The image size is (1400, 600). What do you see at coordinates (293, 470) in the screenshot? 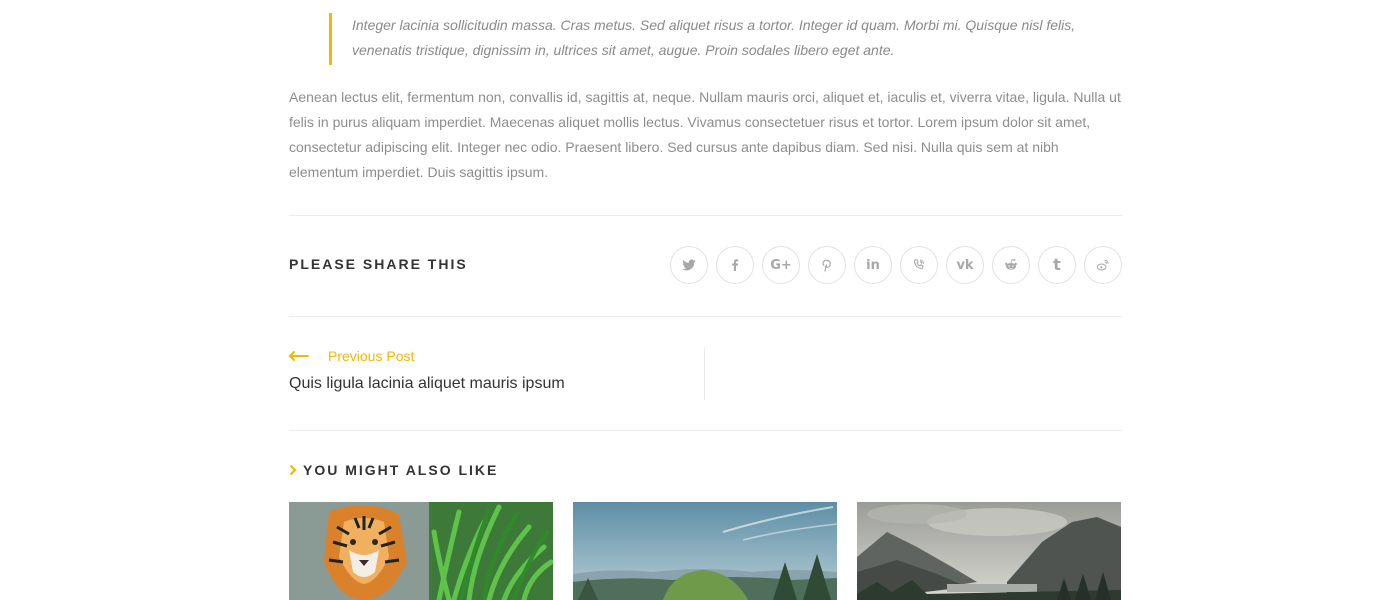
I see `chevron-right-icon` at bounding box center [293, 470].